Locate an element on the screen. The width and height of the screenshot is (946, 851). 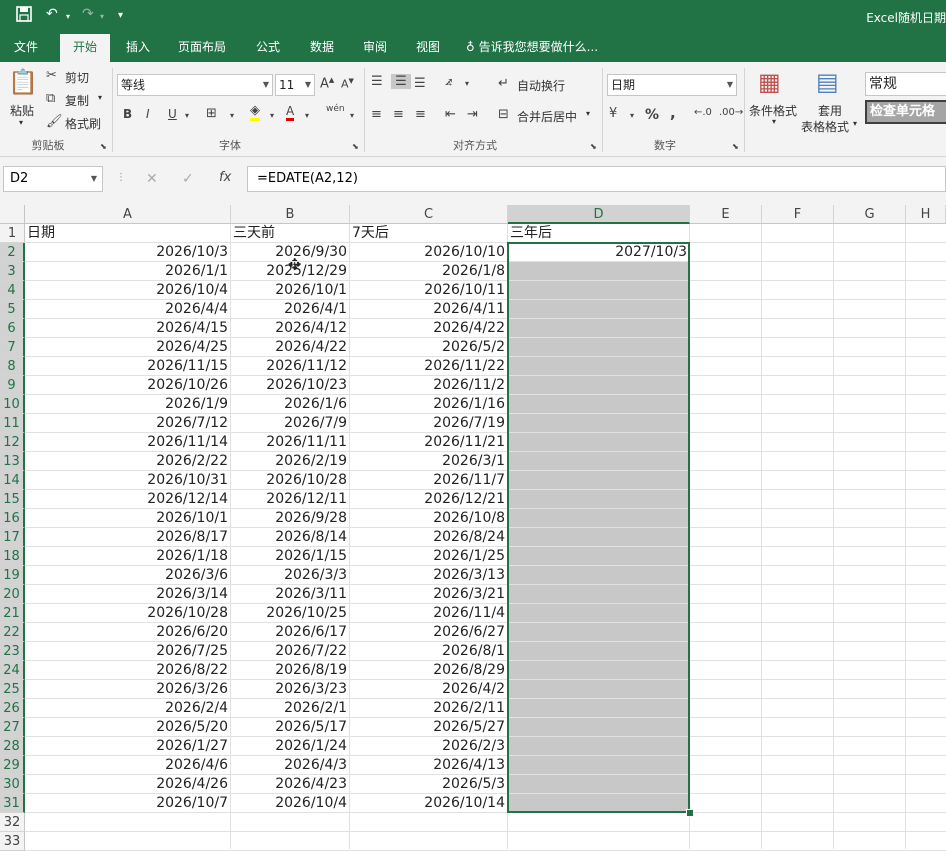
table-cell: 2026/4/4 is located at coordinates (127, 309).